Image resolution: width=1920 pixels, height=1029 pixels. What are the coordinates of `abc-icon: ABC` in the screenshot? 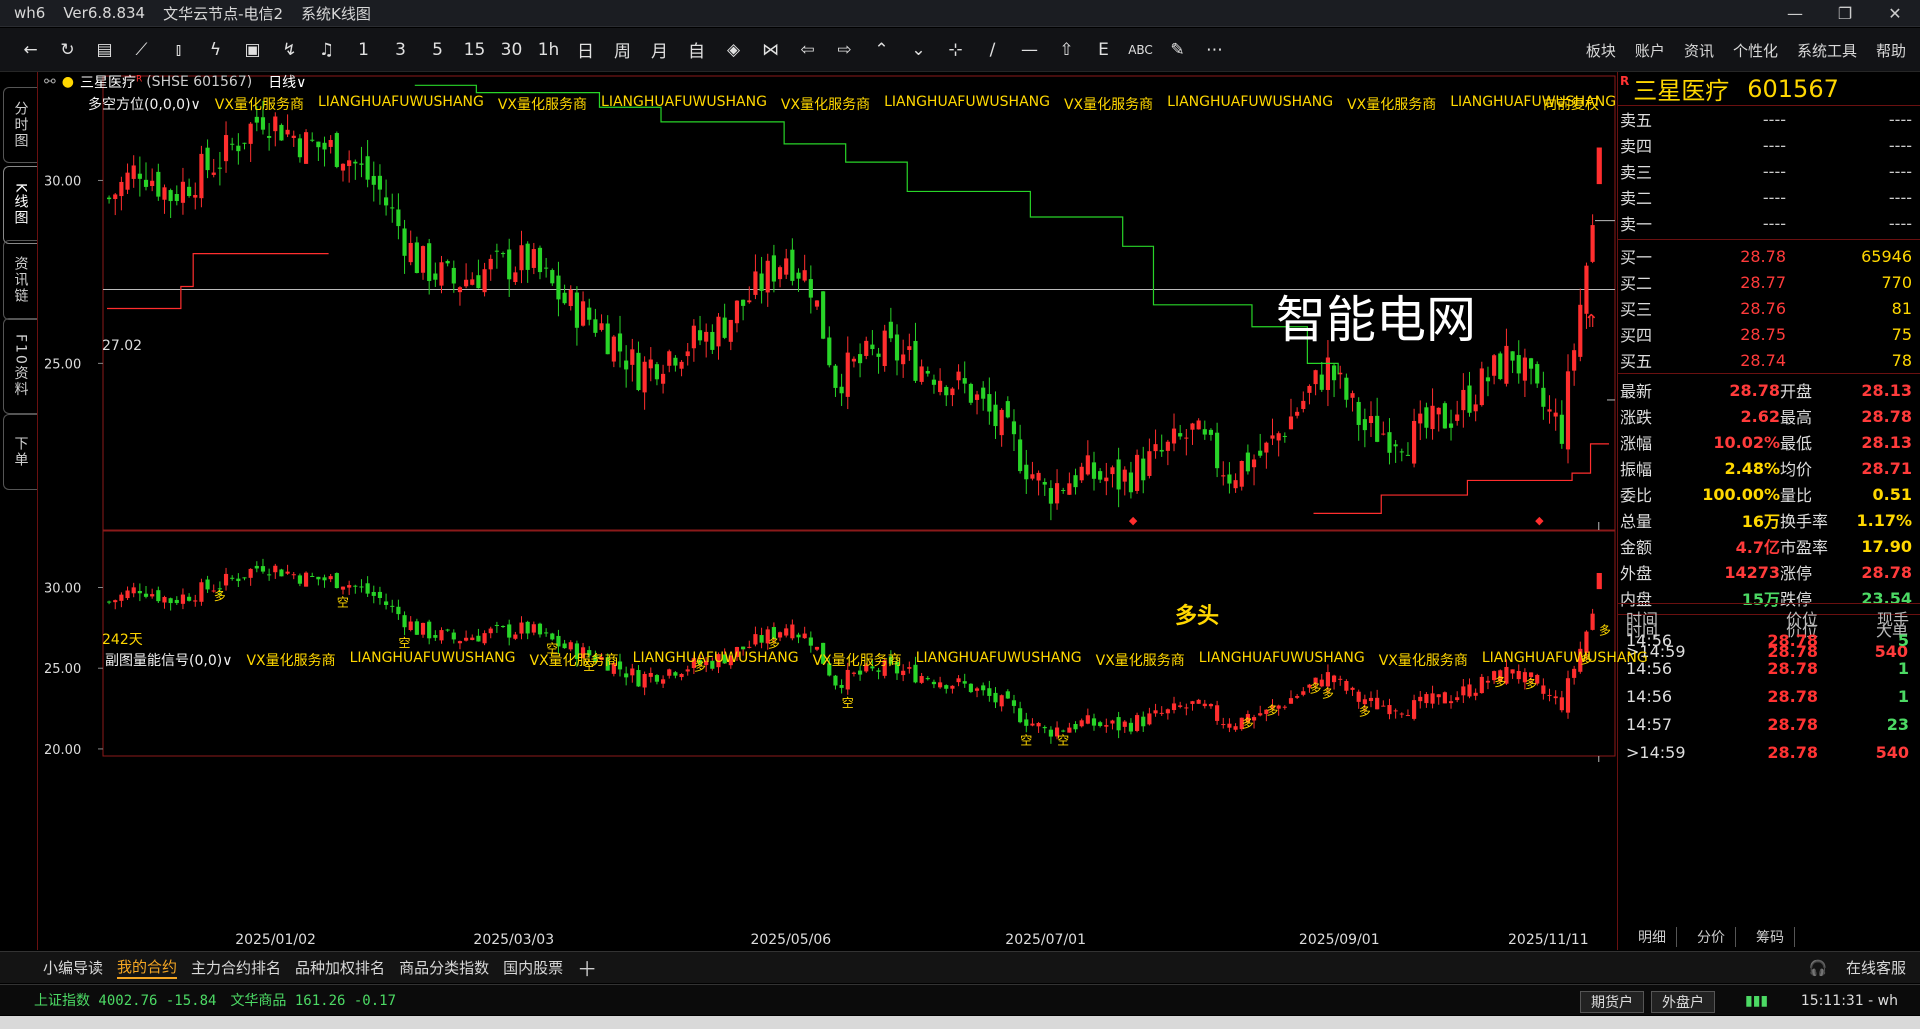 It's located at (1140, 50).